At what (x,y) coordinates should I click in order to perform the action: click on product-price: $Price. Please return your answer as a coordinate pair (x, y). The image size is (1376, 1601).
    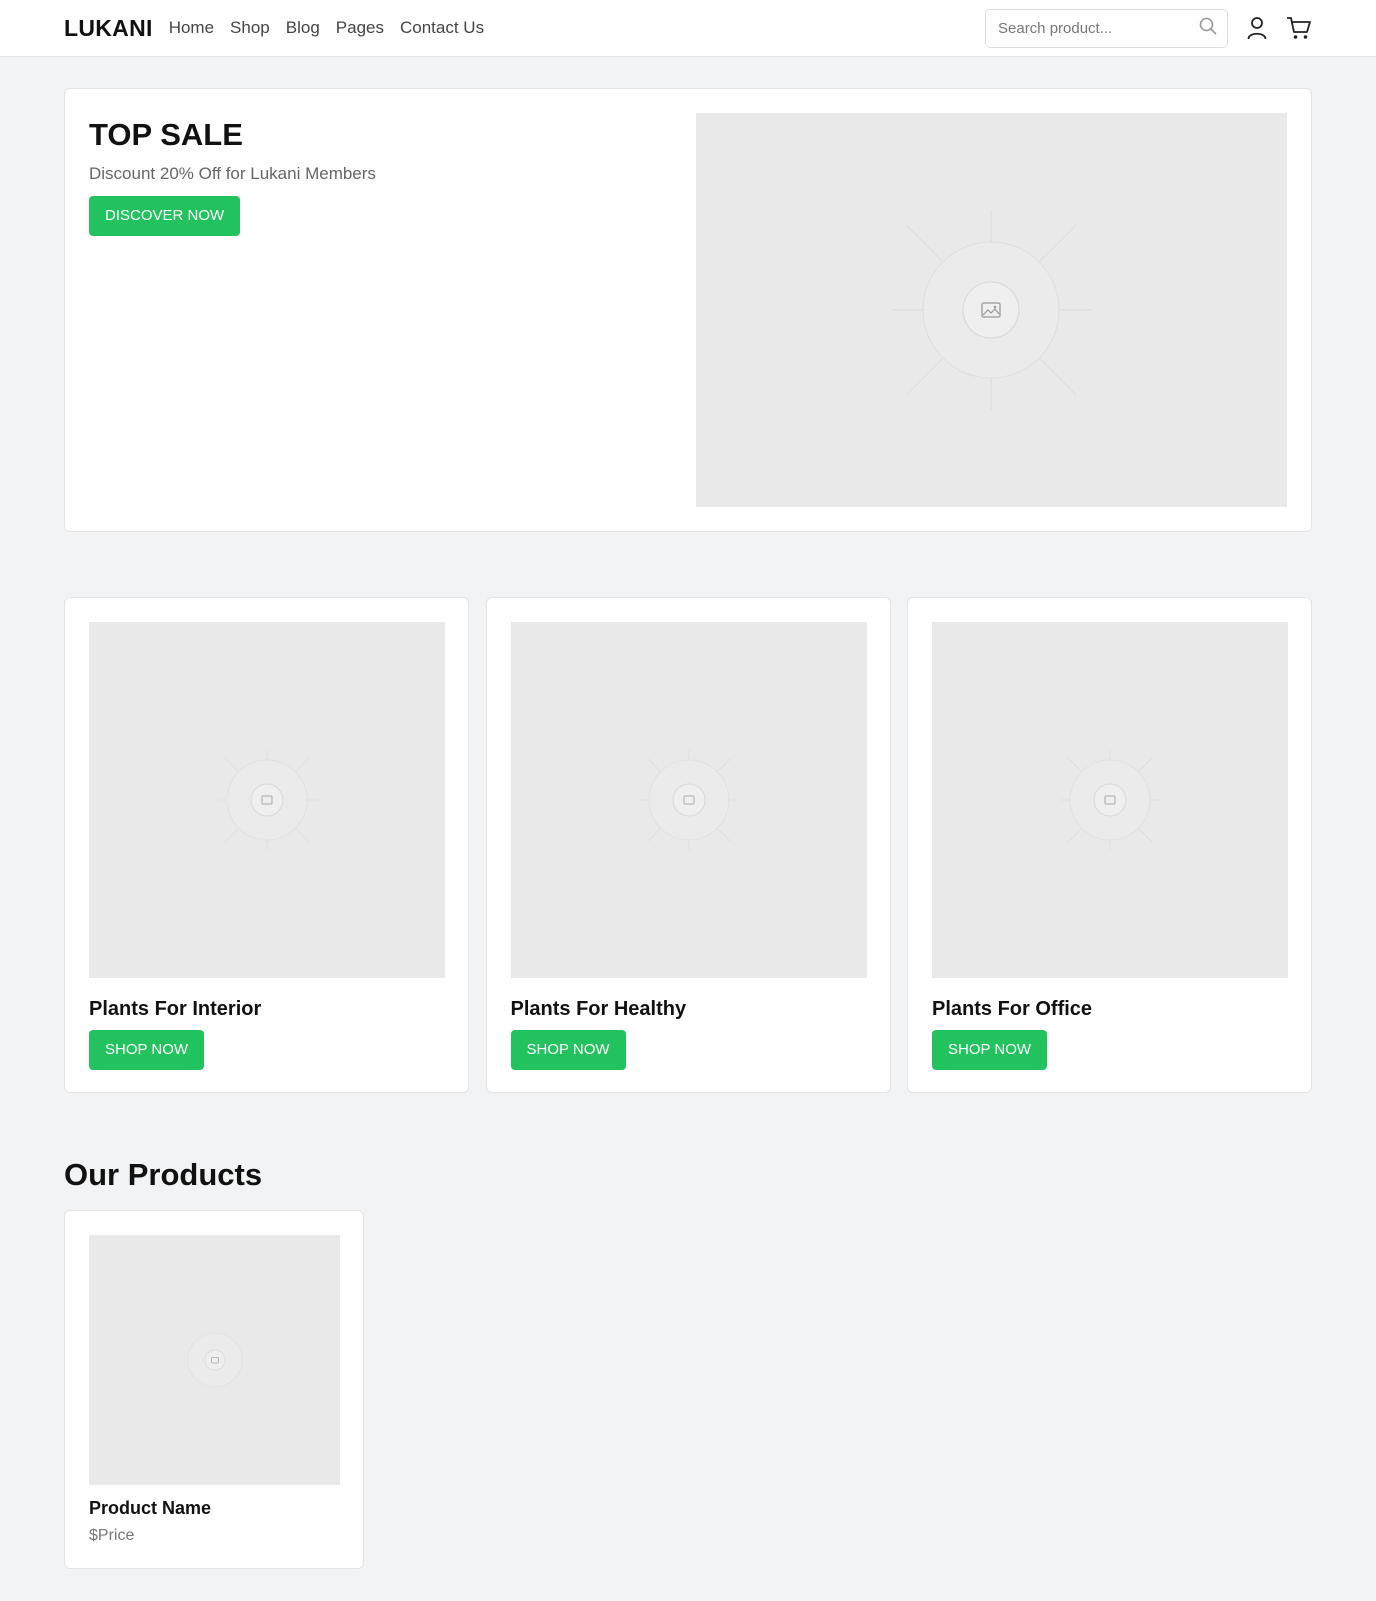
    Looking at the image, I should click on (112, 1535).